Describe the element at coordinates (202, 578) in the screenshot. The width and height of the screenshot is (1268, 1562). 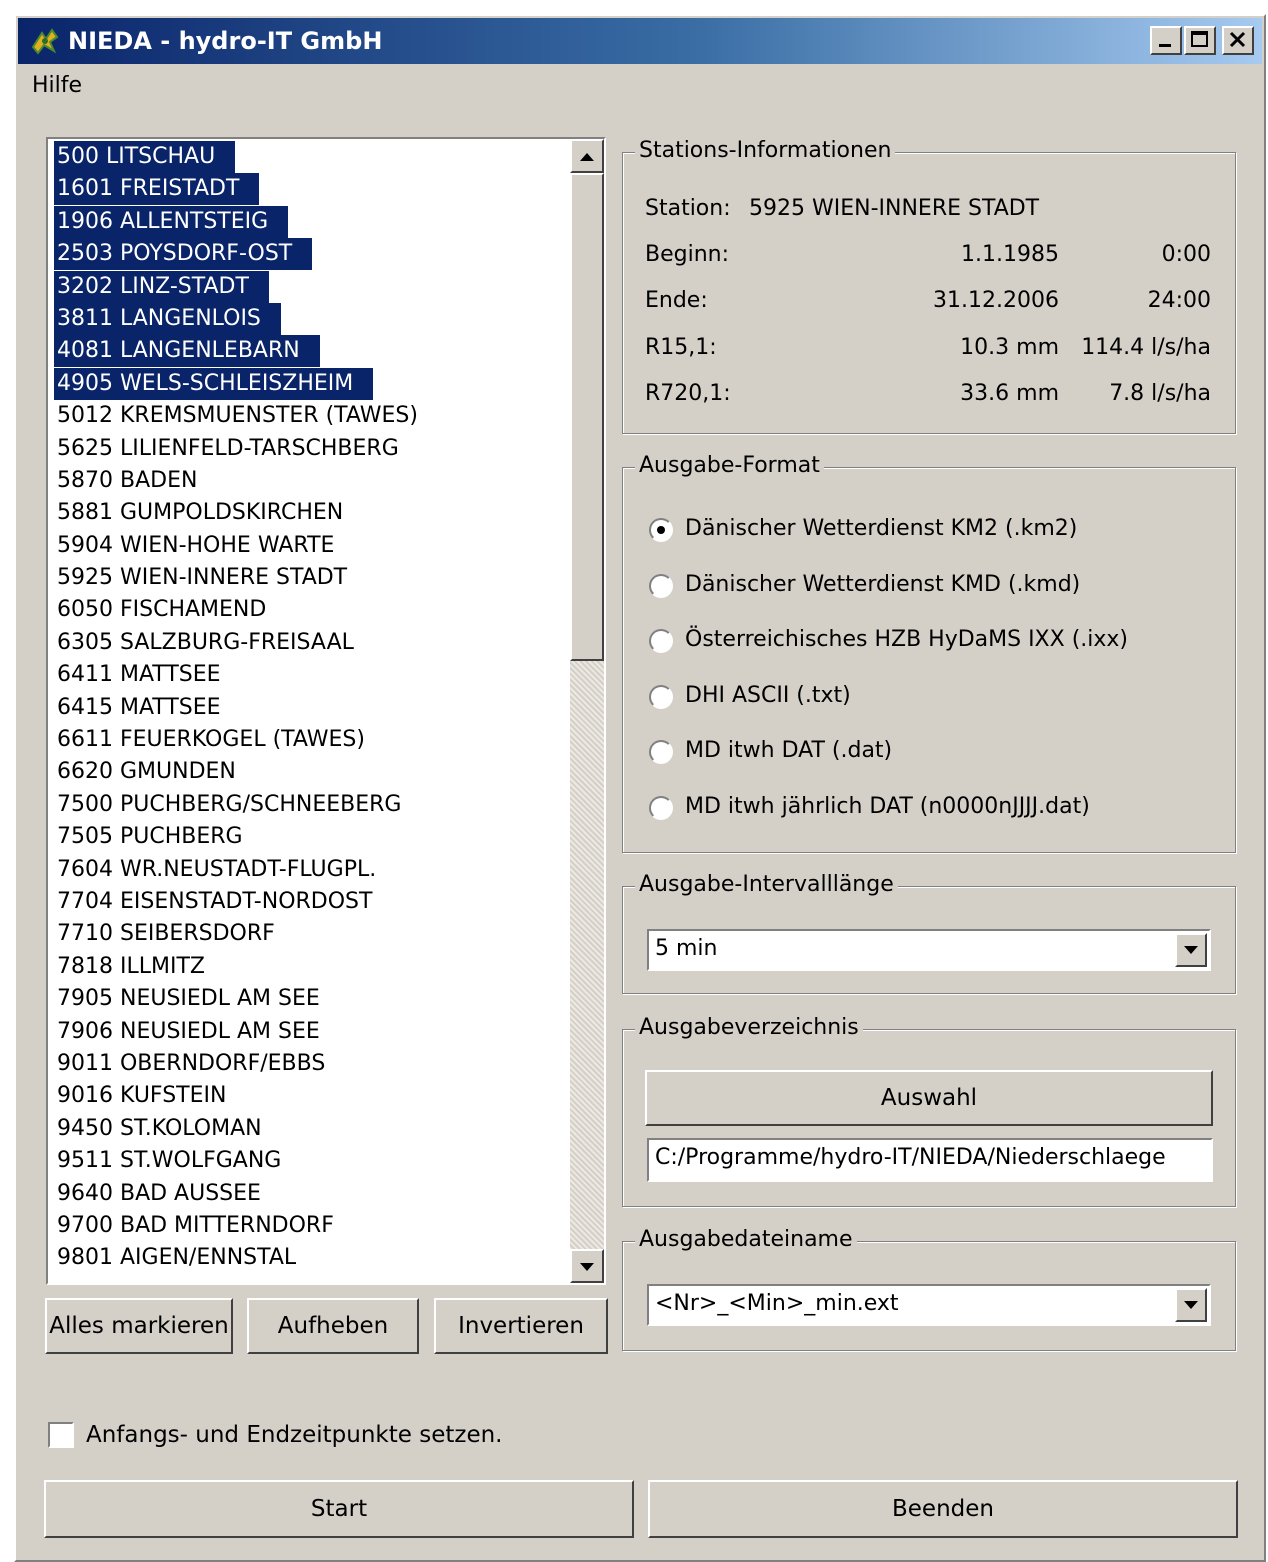
I see `list-item-label: 5925 WIEN-INNERE STADT` at that location.